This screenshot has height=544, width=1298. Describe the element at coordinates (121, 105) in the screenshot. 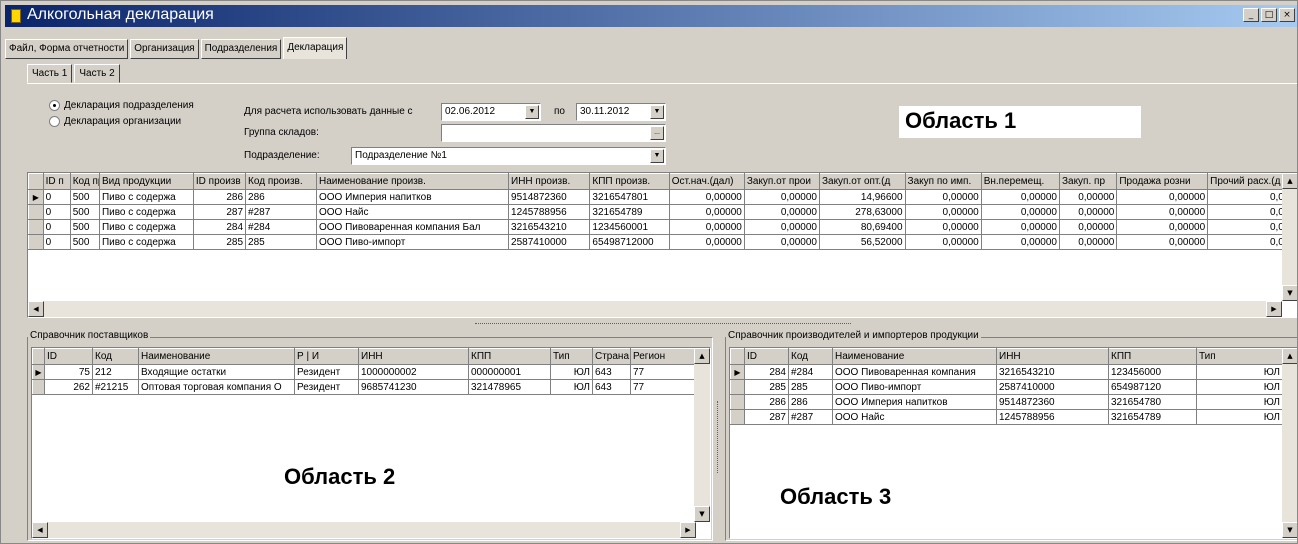

I see `radio-dept-declaration: Декларация подразделения` at that location.